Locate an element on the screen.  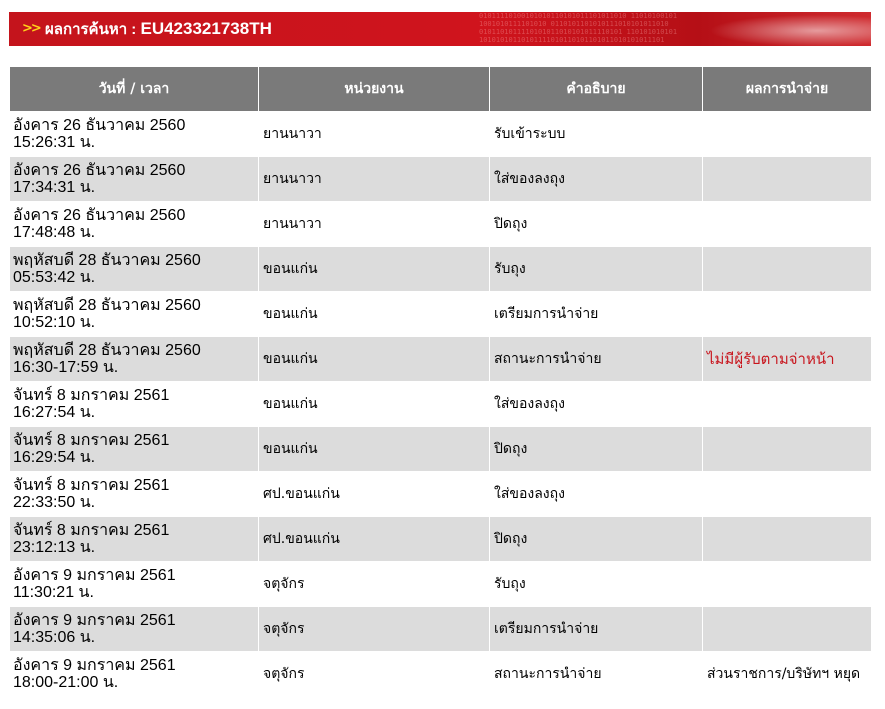
banner-title-prefix: ผลการค้นหา : is located at coordinates (93, 29).